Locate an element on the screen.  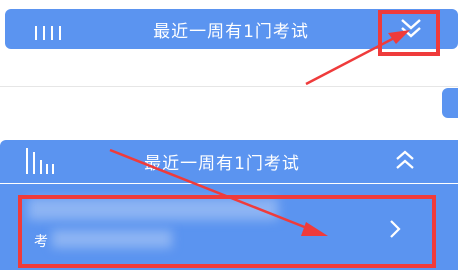
side-tab is located at coordinates (450, 103).